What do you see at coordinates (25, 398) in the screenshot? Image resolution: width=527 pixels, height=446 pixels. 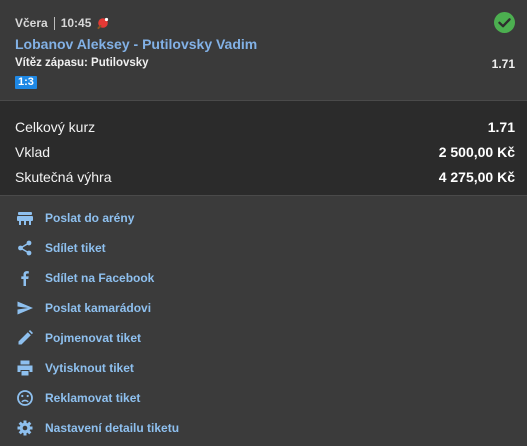 I see `sad-face-icon` at bounding box center [25, 398].